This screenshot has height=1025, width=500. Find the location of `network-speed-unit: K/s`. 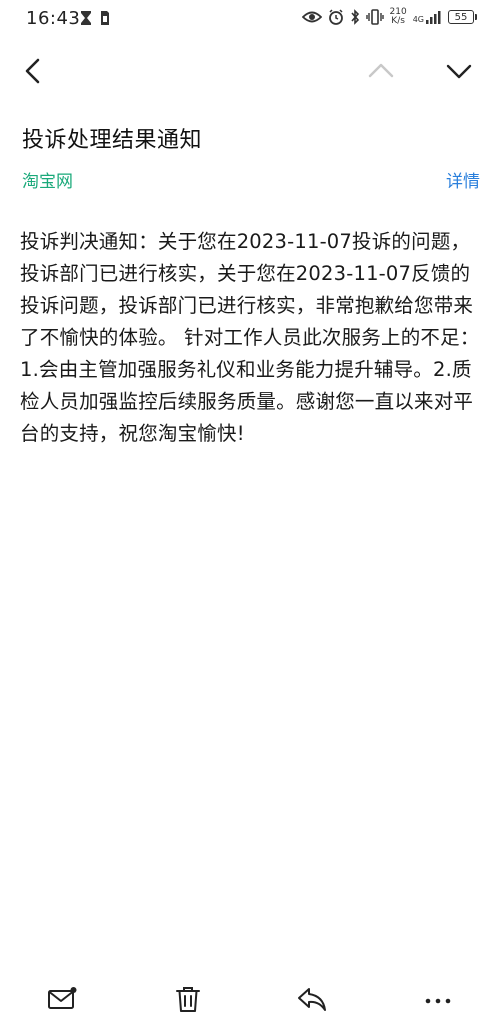

network-speed-unit: K/s is located at coordinates (398, 21).